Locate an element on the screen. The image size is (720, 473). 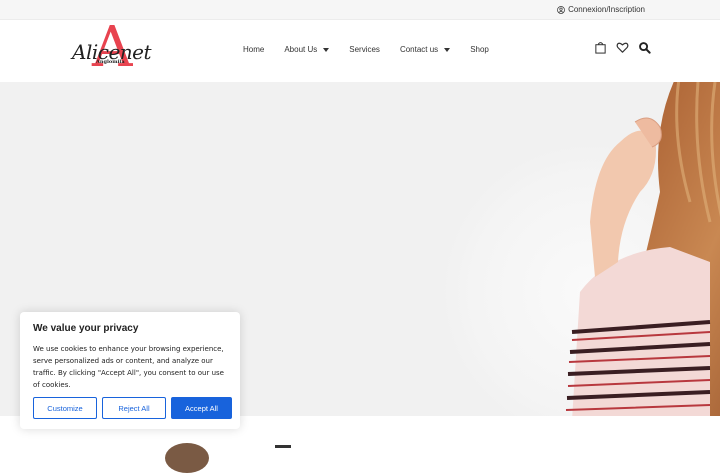
customize-button: Customize is located at coordinates (65, 408).